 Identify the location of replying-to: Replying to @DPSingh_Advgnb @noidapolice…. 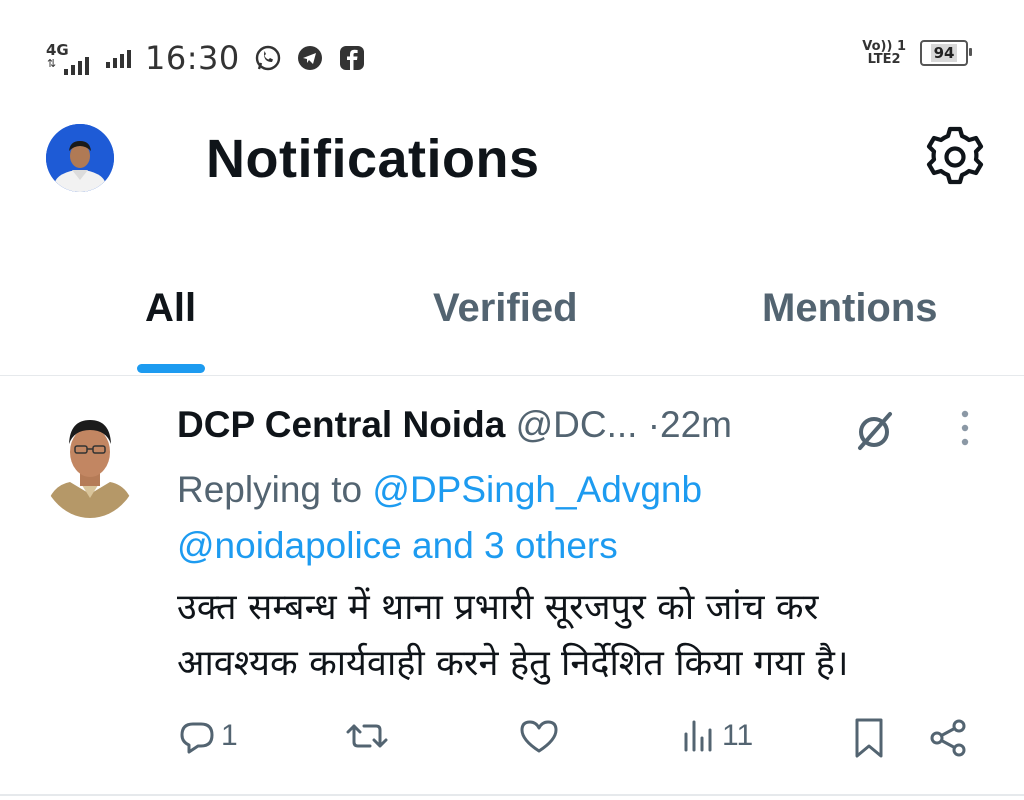
(587, 518).